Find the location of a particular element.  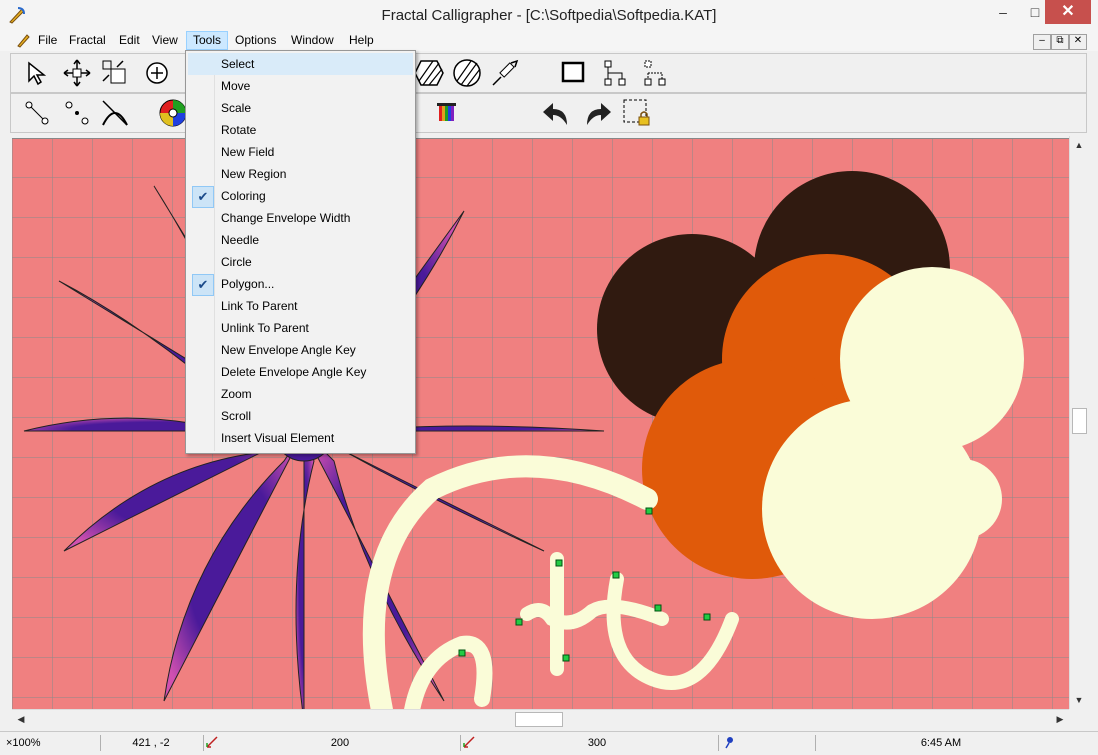

menu-edit: Edit is located at coordinates (129, 40).